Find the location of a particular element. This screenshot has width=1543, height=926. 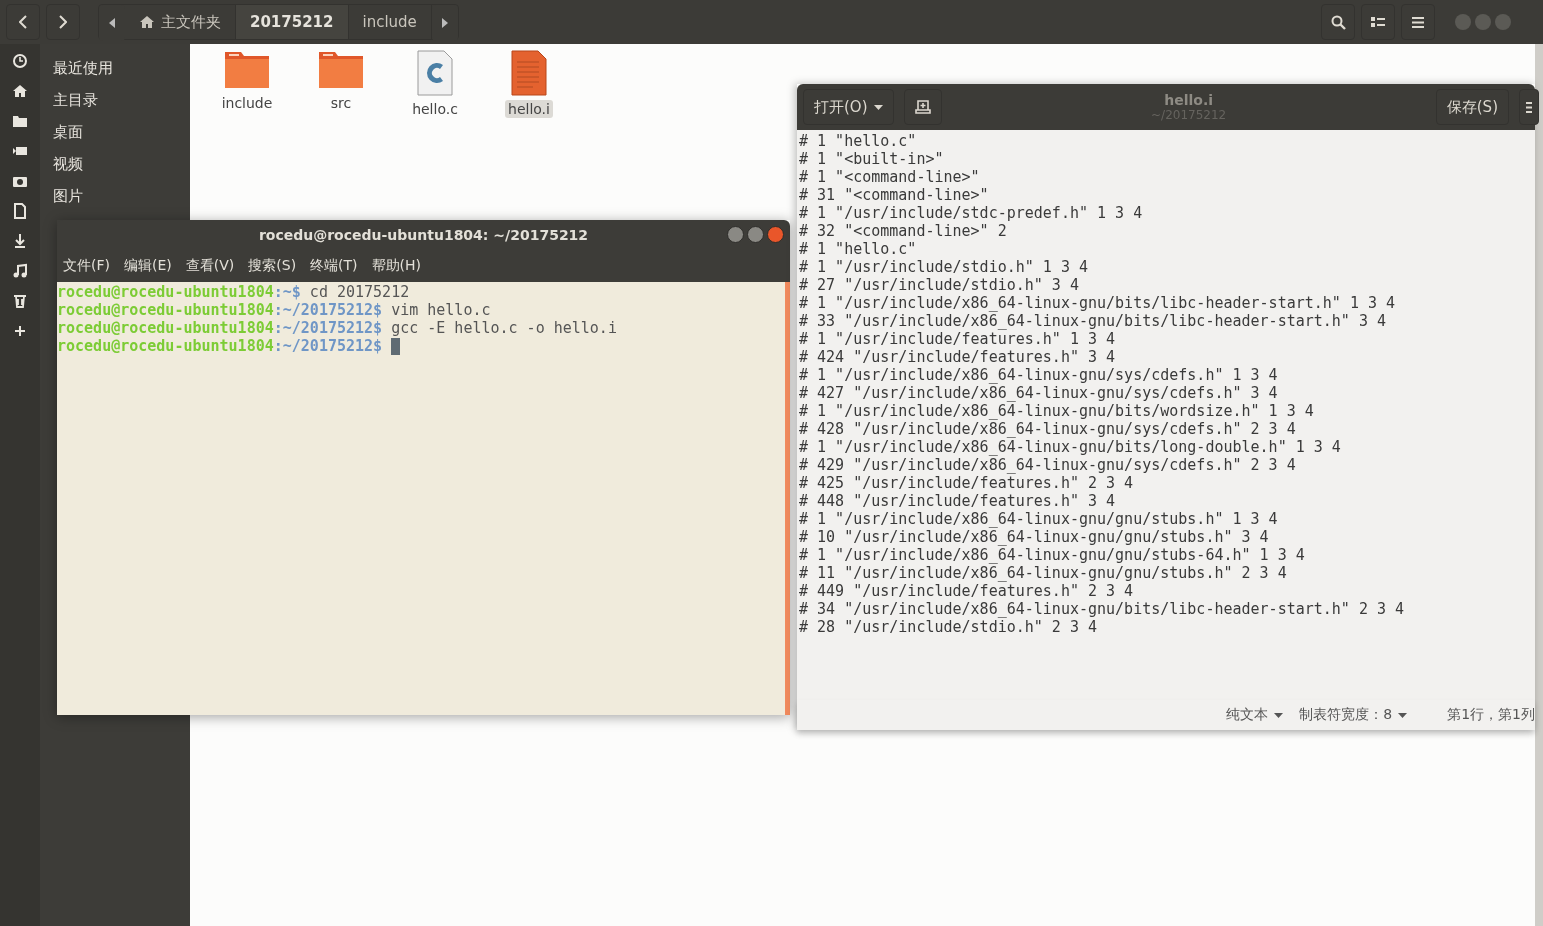

code-line: # 1 "/usr/include/x86_64-linux-gnu/bits/wordsize.h" 1 3 4 is located at coordinates (1056, 411).